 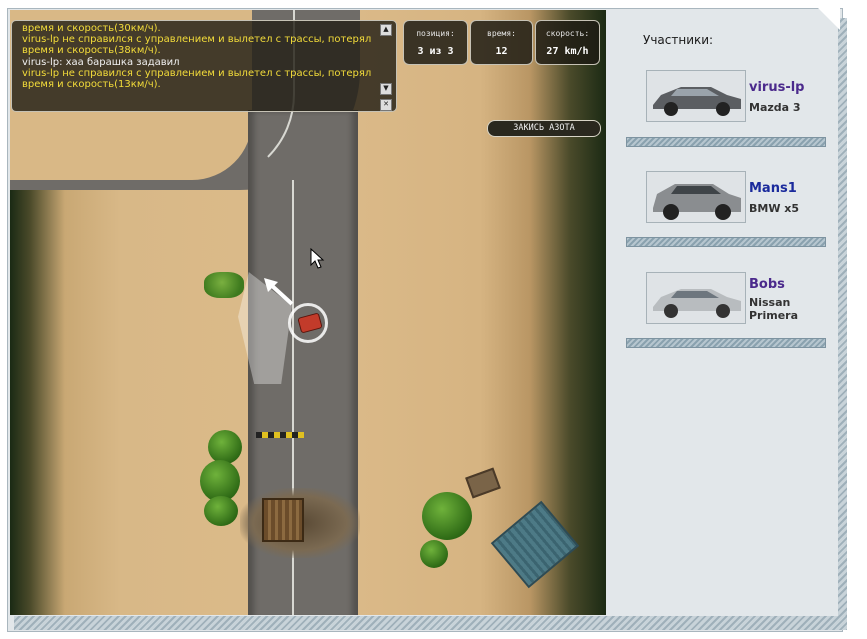 I want to click on participants-title: Участники:, so click(x=678, y=40).